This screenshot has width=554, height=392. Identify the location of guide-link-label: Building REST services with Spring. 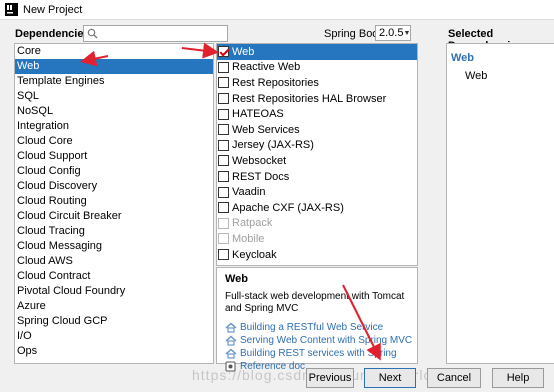
(318, 353).